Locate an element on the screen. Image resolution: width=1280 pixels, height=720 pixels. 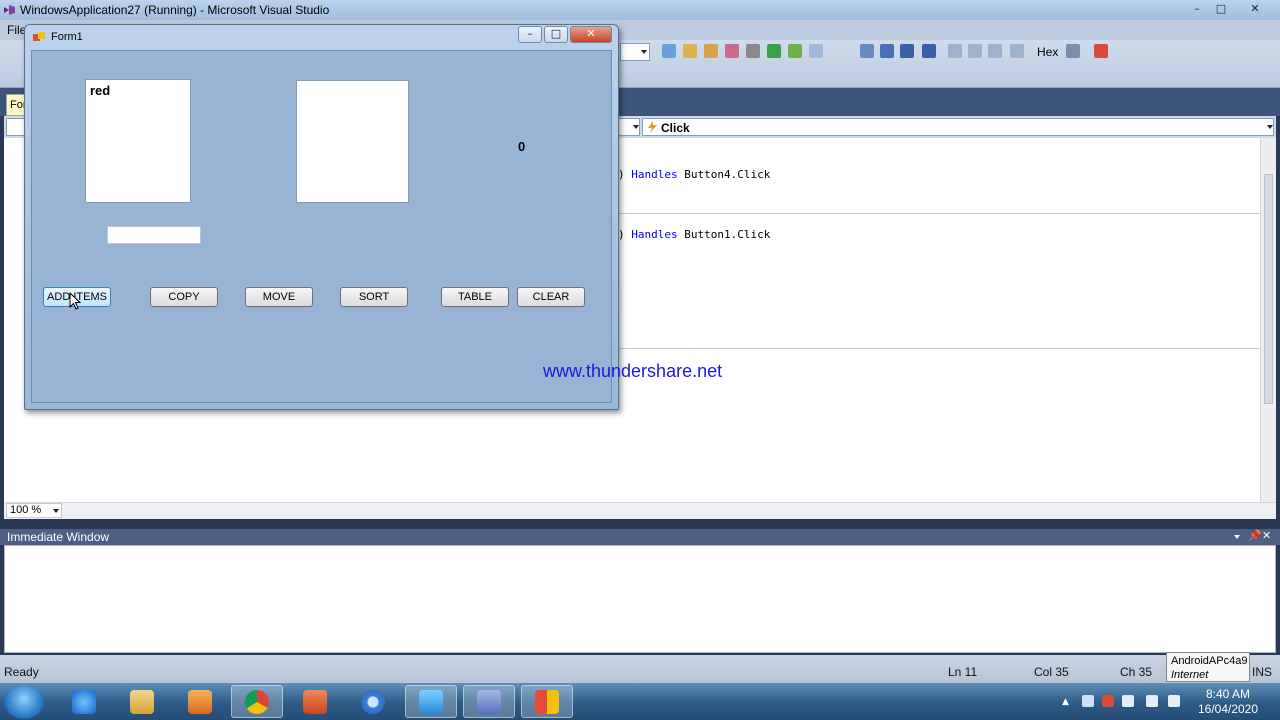
tray-expand-icon: ▲ is located at coordinates (1068, 703).